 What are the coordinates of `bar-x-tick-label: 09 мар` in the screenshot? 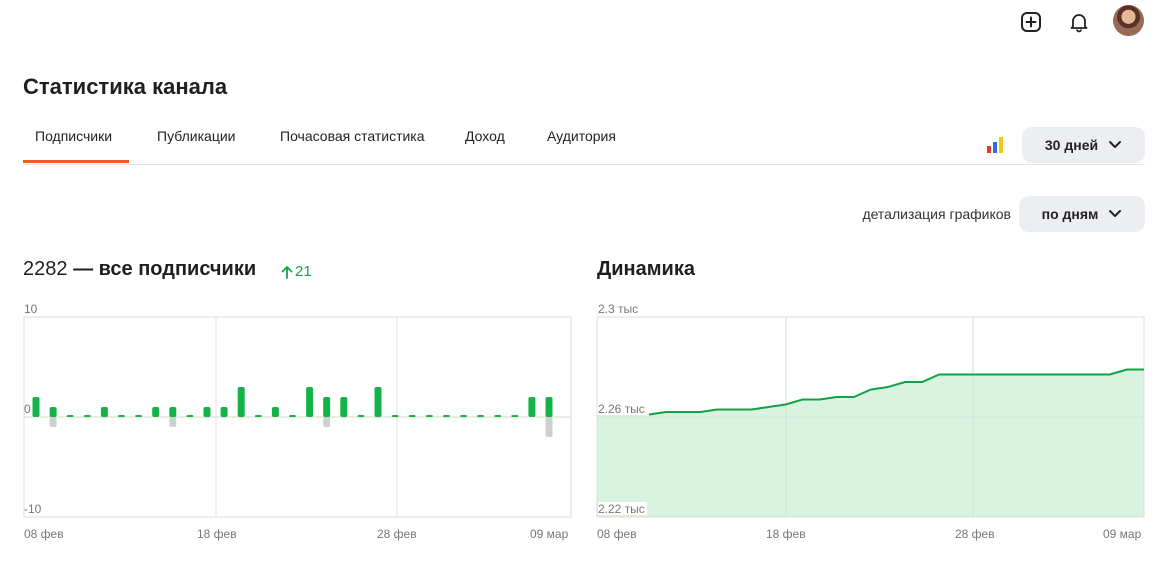 It's located at (549, 534).